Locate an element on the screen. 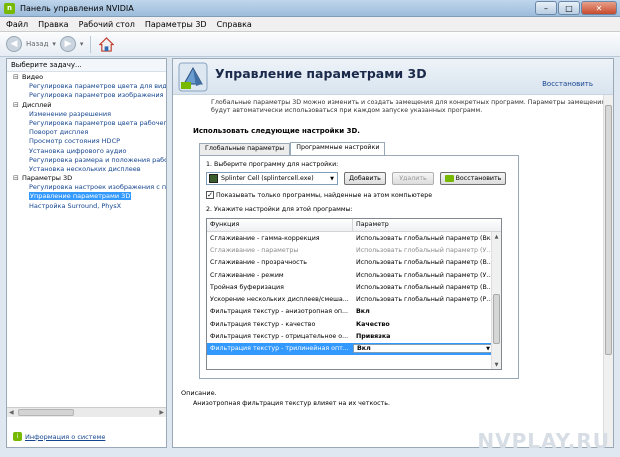  tree-item-manage-3d: Управление параметрами 3D is located at coordinates (87, 196).